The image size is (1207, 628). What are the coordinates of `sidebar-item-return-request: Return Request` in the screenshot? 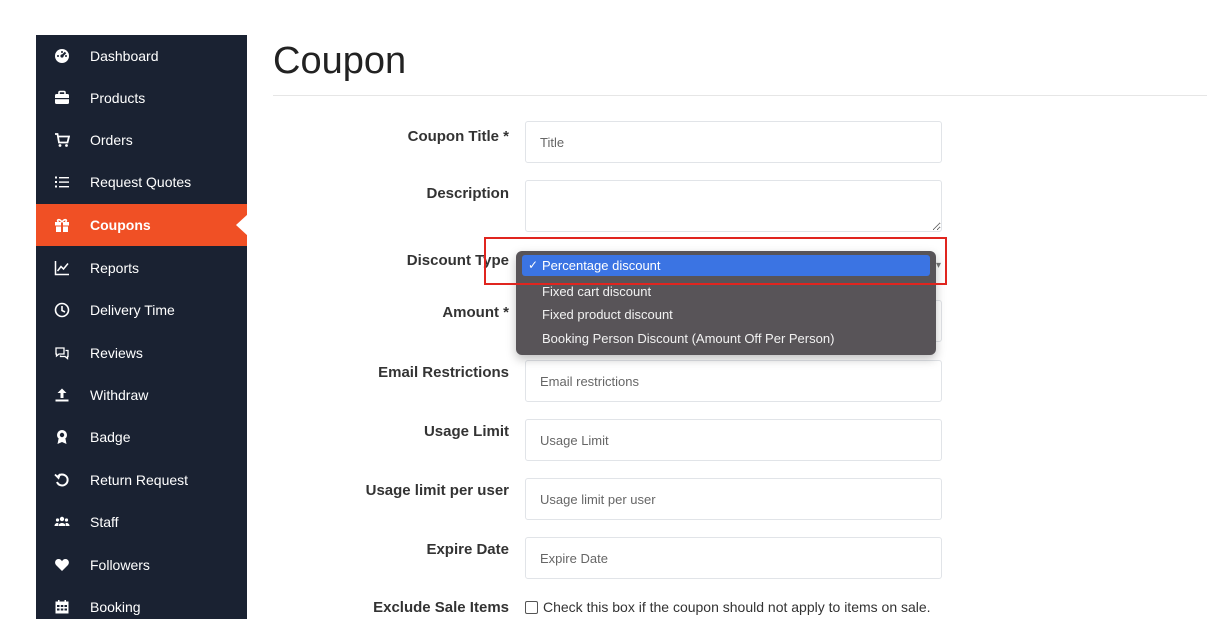 It's located at (141, 480).